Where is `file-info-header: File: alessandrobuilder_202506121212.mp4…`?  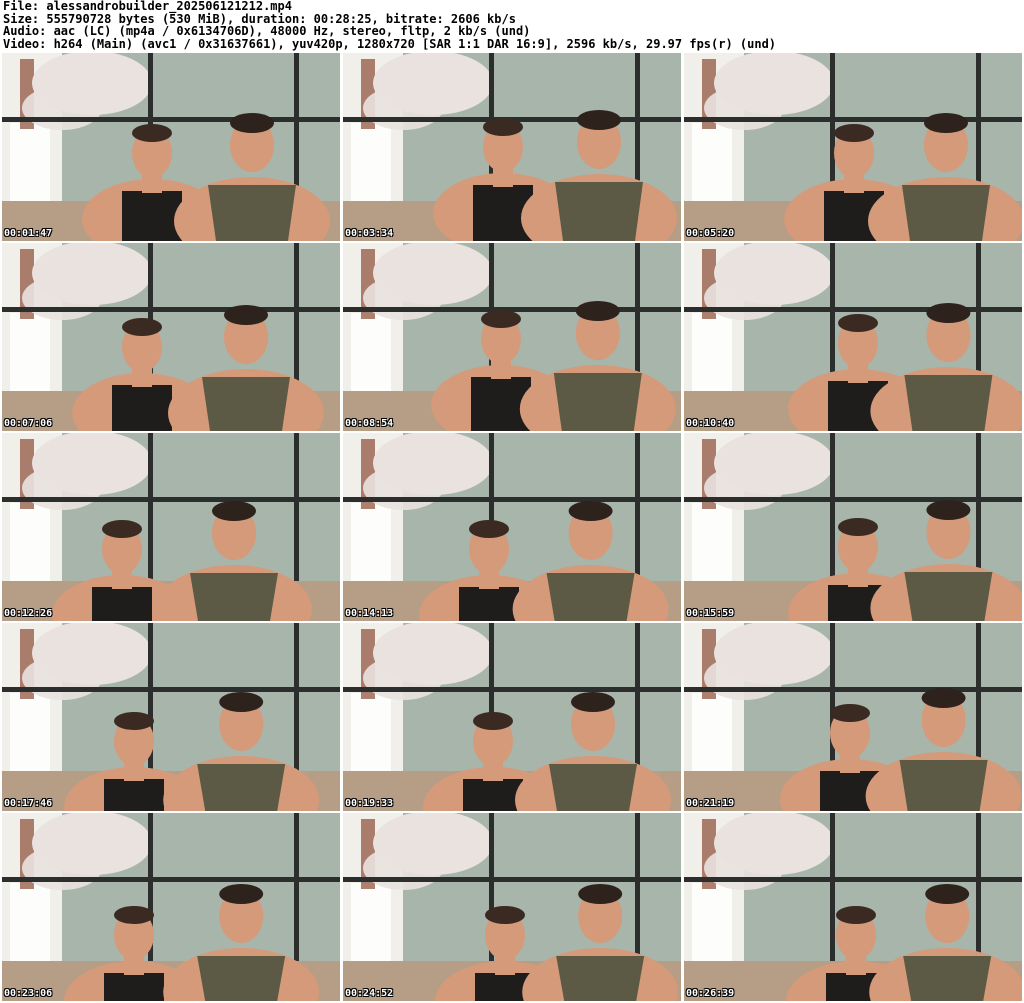
file-info-header: File: alessandrobuilder_202506121212.mp4… is located at coordinates (512, 26).